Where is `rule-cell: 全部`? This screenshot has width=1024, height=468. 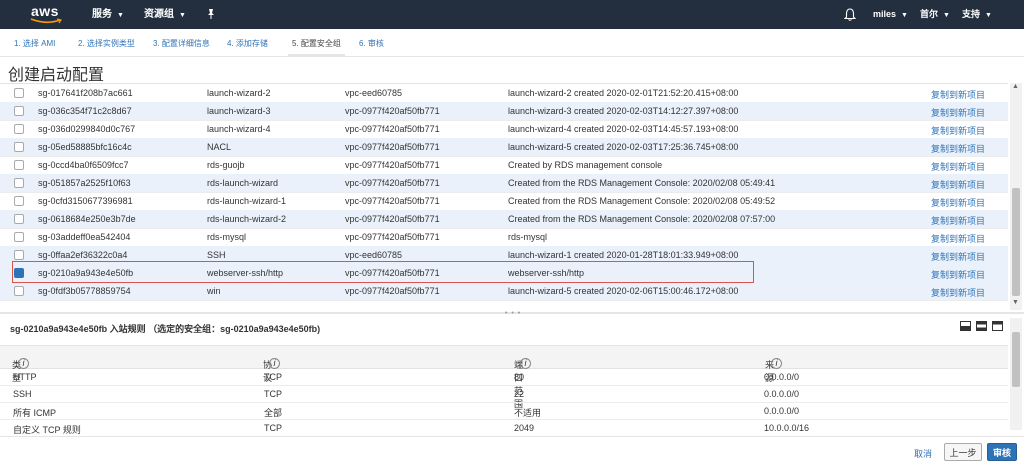
rule-cell: 全部 is located at coordinates (273, 413).